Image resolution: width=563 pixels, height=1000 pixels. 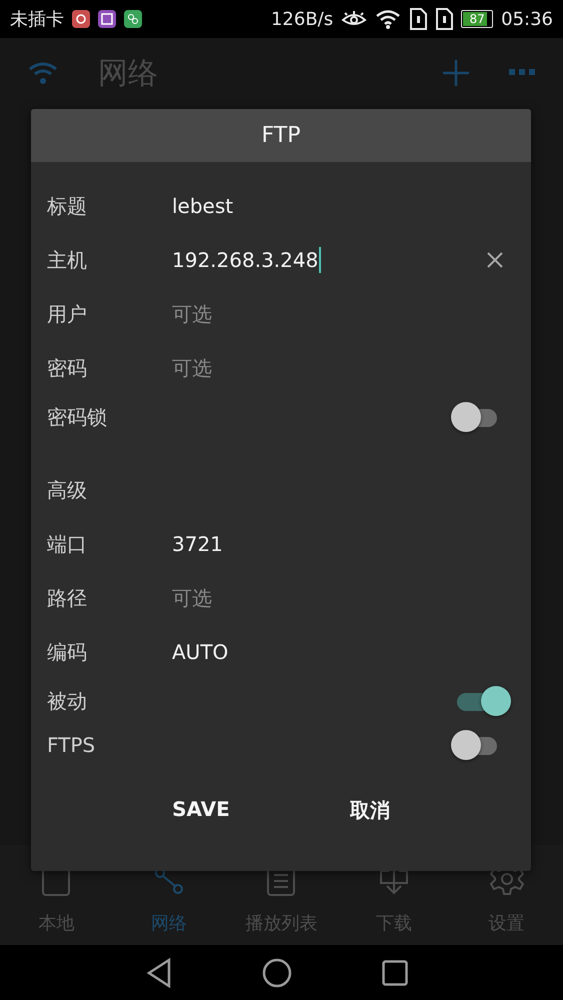 I want to click on save-button: SAVE, so click(x=201, y=809).